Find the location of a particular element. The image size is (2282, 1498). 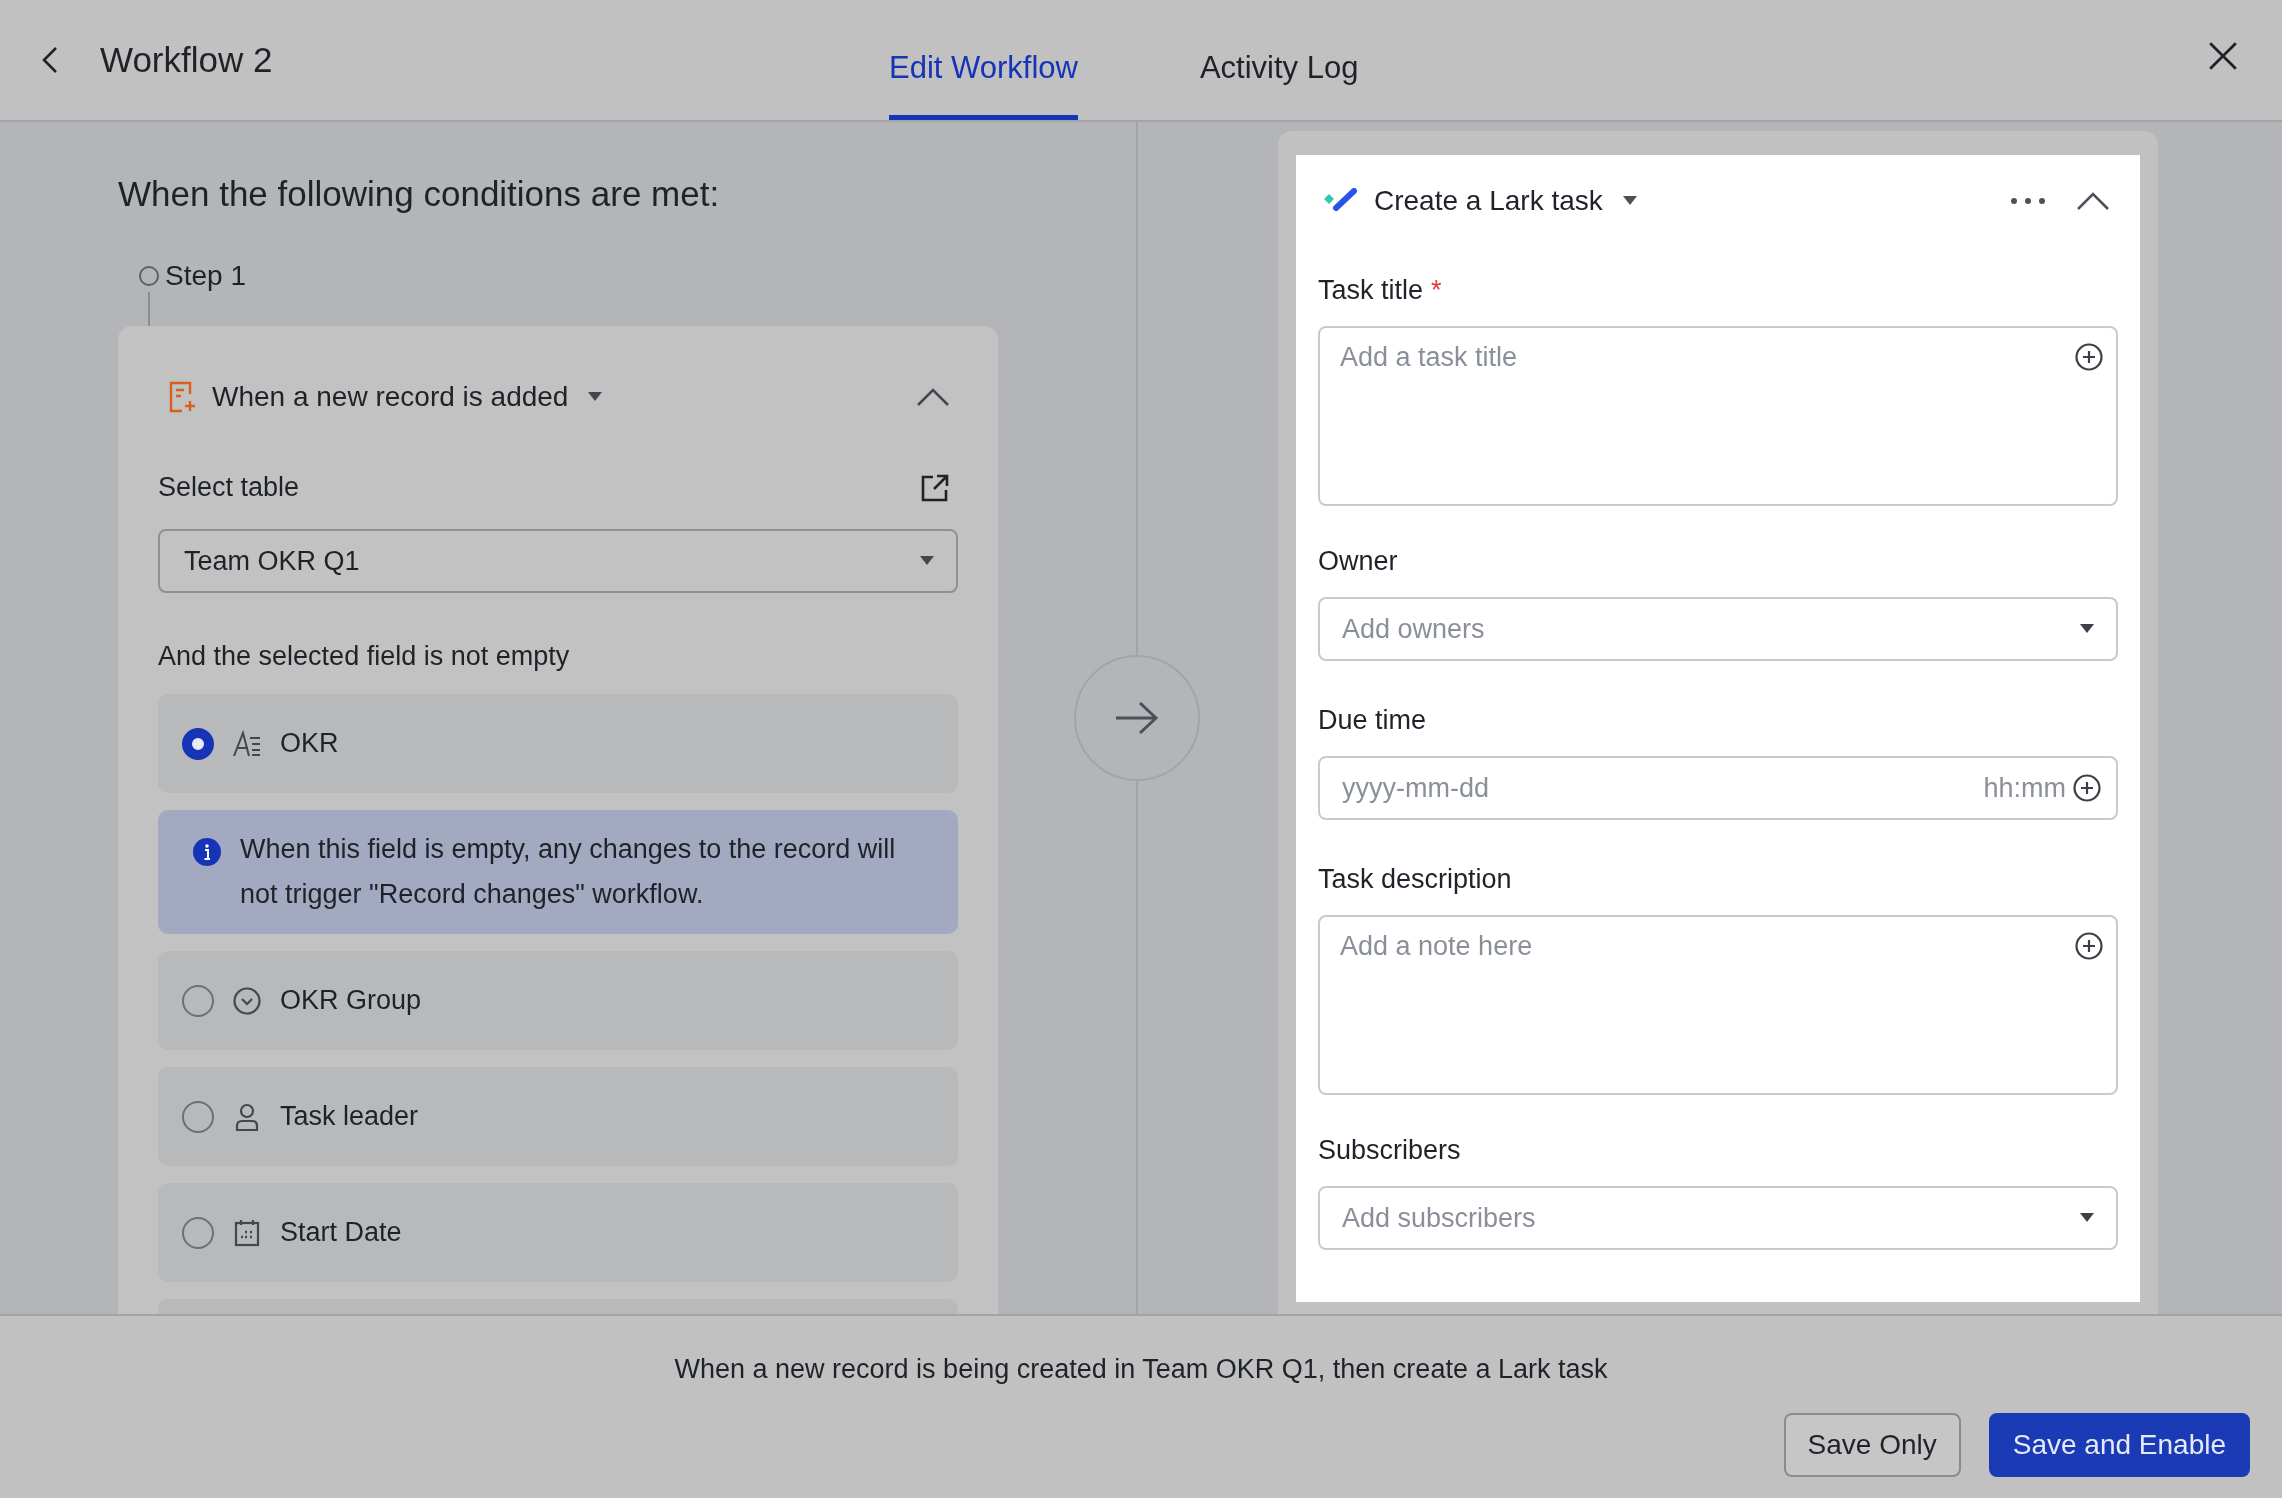

field-option: OKR is located at coordinates (558, 743).